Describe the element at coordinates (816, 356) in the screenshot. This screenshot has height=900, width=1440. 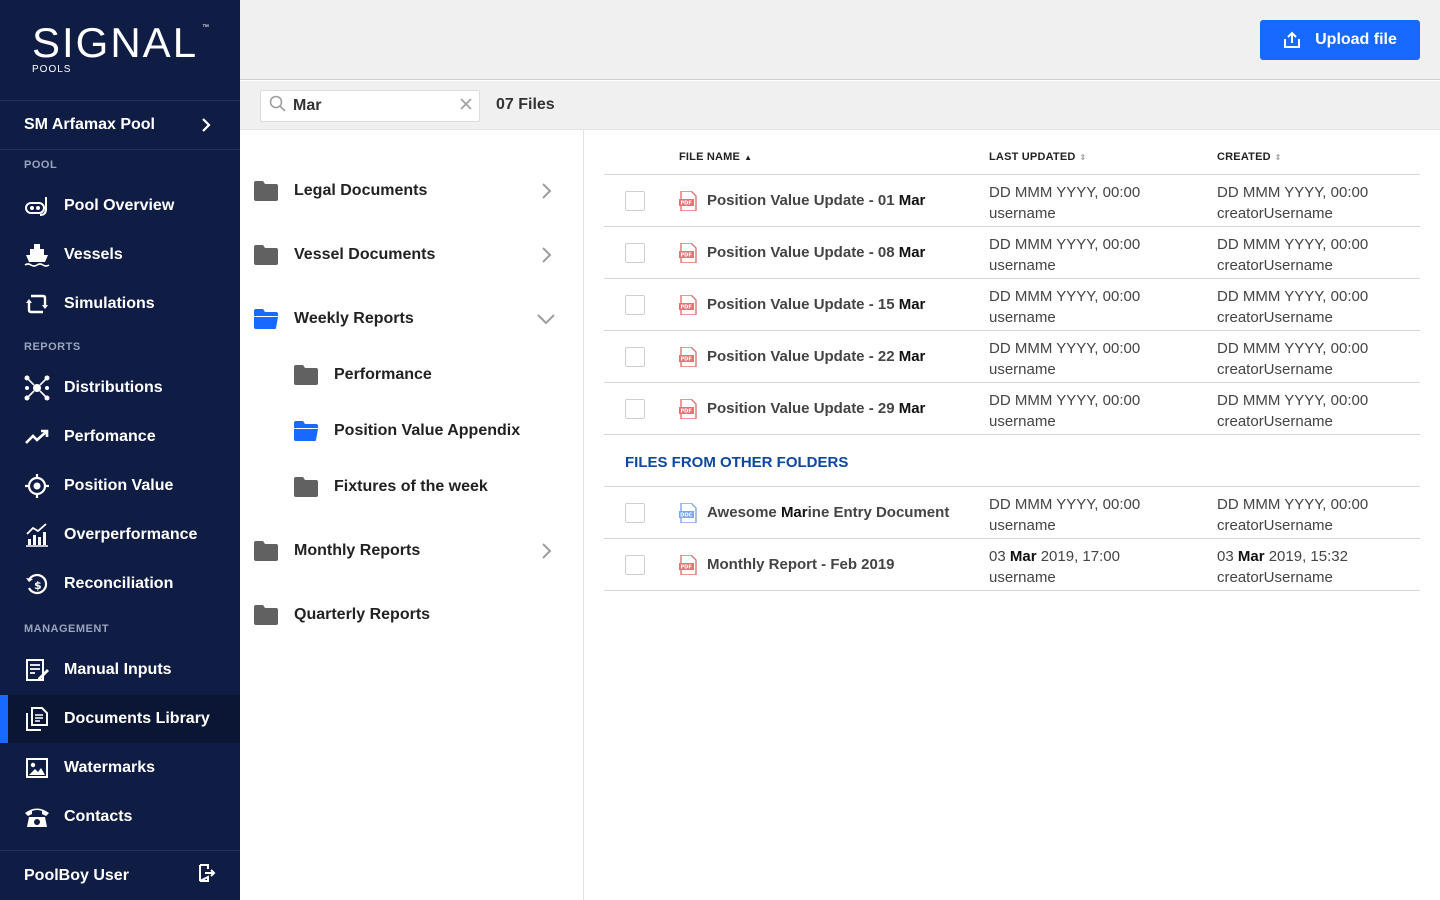
I see `file-name-link: Position Value Update - 22 Mar` at that location.